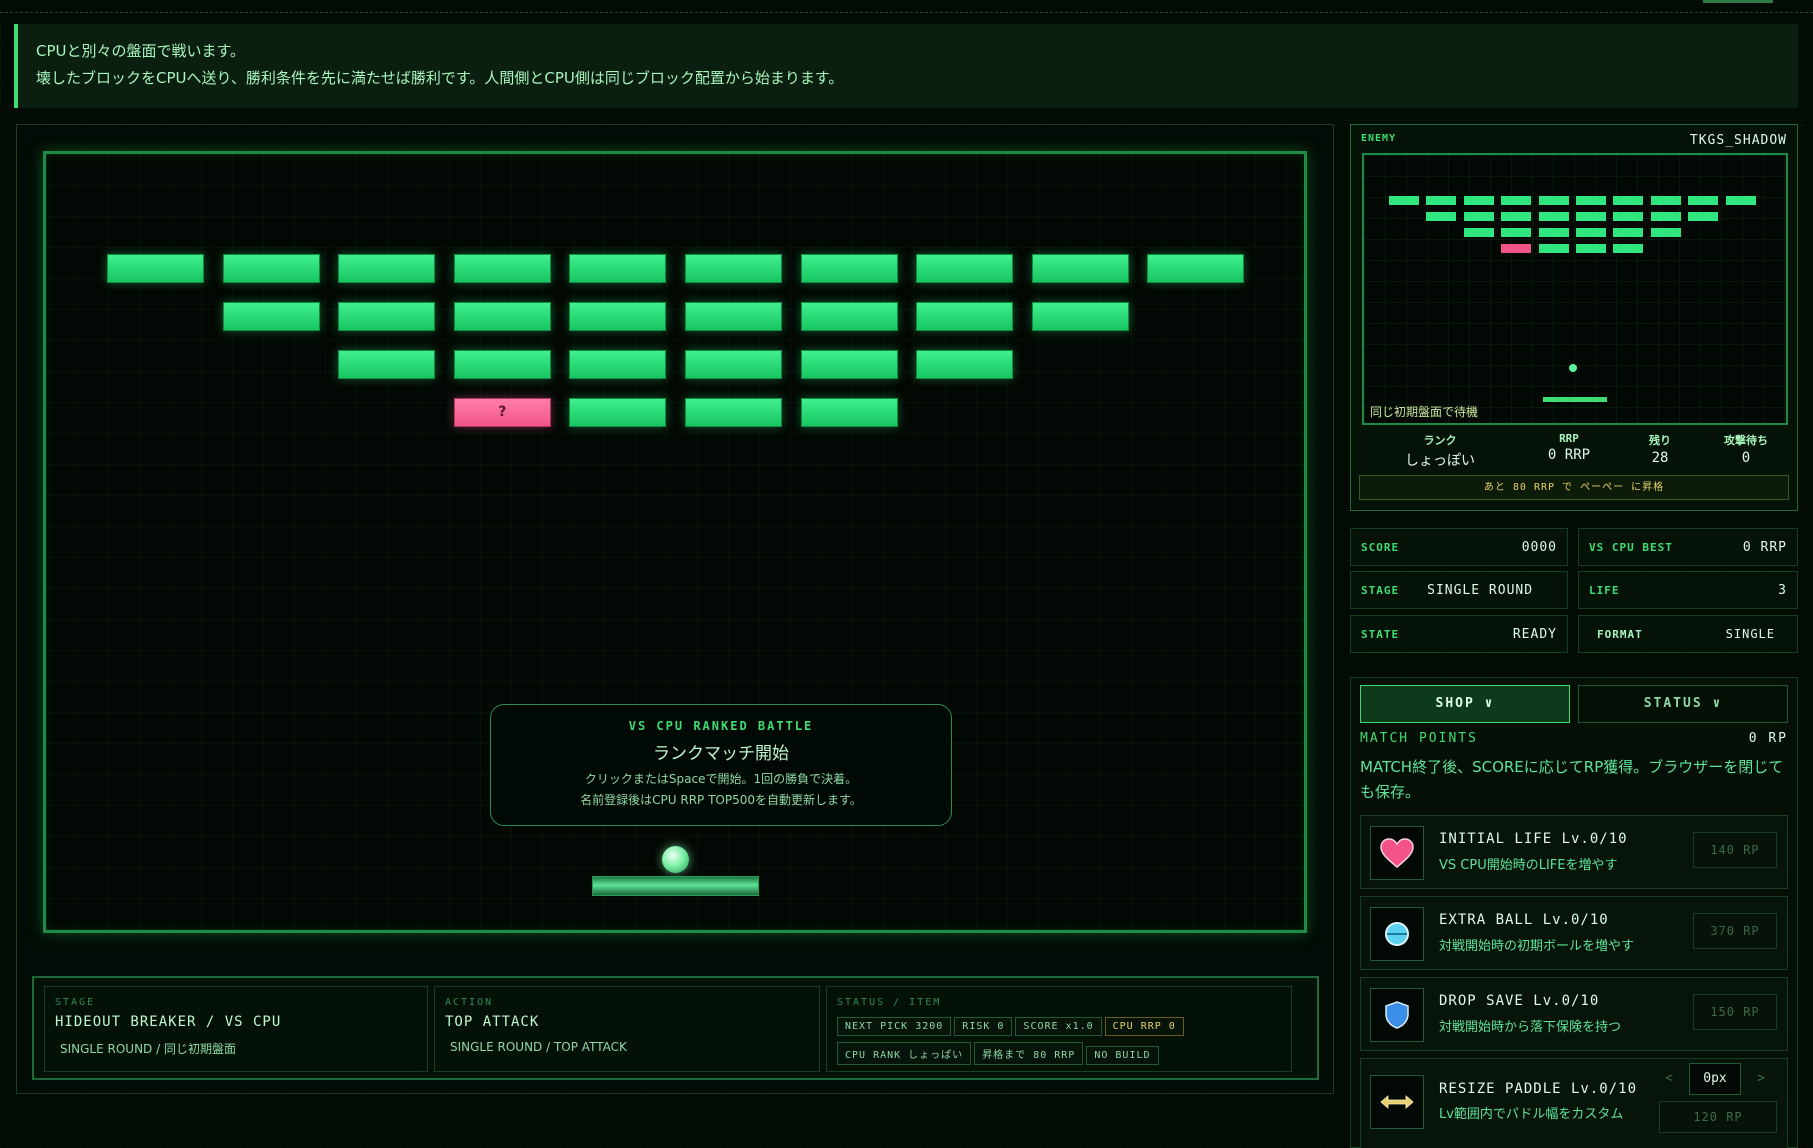  What do you see at coordinates (1746, 458) in the screenshot?
I see `enemy-stat-value: 0` at bounding box center [1746, 458].